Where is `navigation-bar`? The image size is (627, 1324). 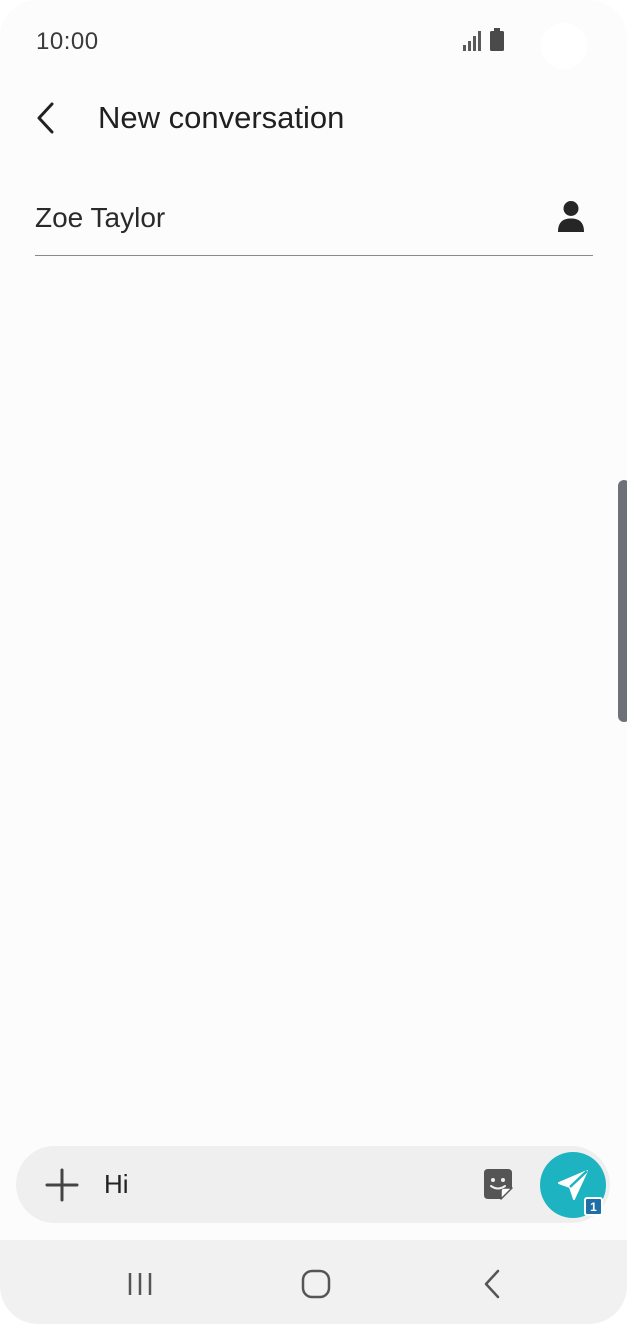
navigation-bar is located at coordinates (313, 1282).